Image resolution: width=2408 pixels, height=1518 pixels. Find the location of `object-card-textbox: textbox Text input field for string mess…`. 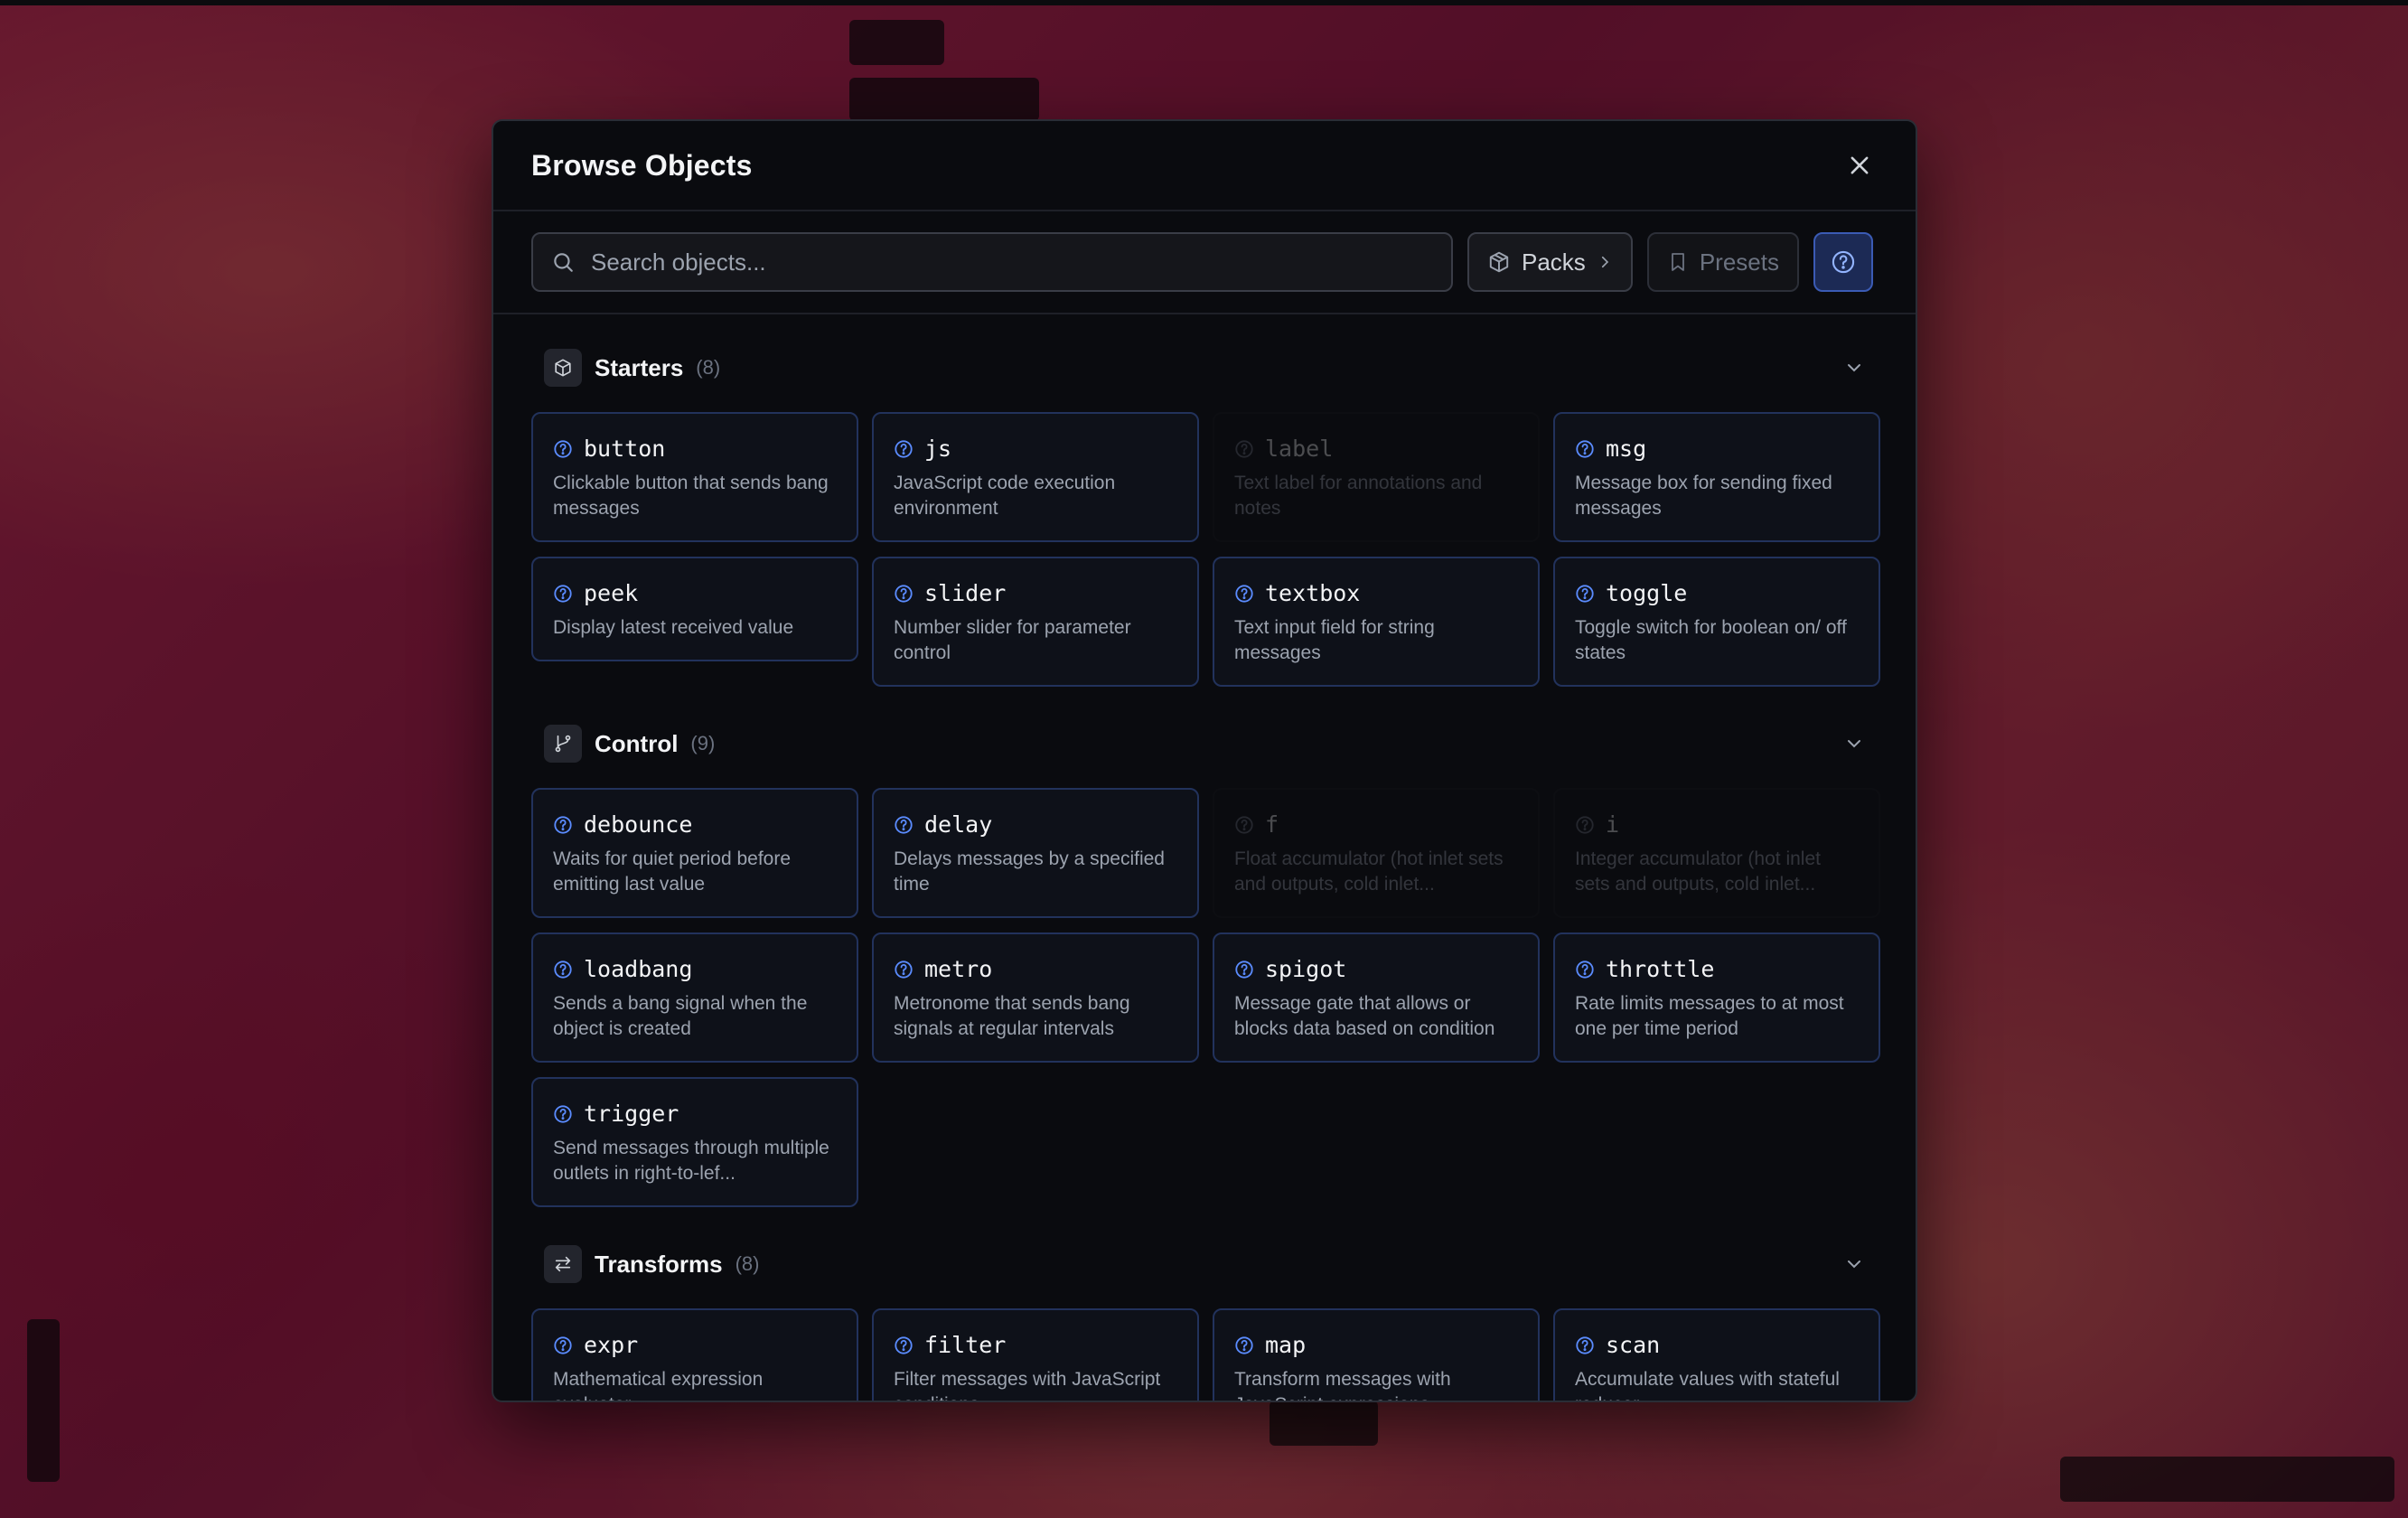

object-card-textbox: textbox Text input field for string mess… is located at coordinates (1376, 622).